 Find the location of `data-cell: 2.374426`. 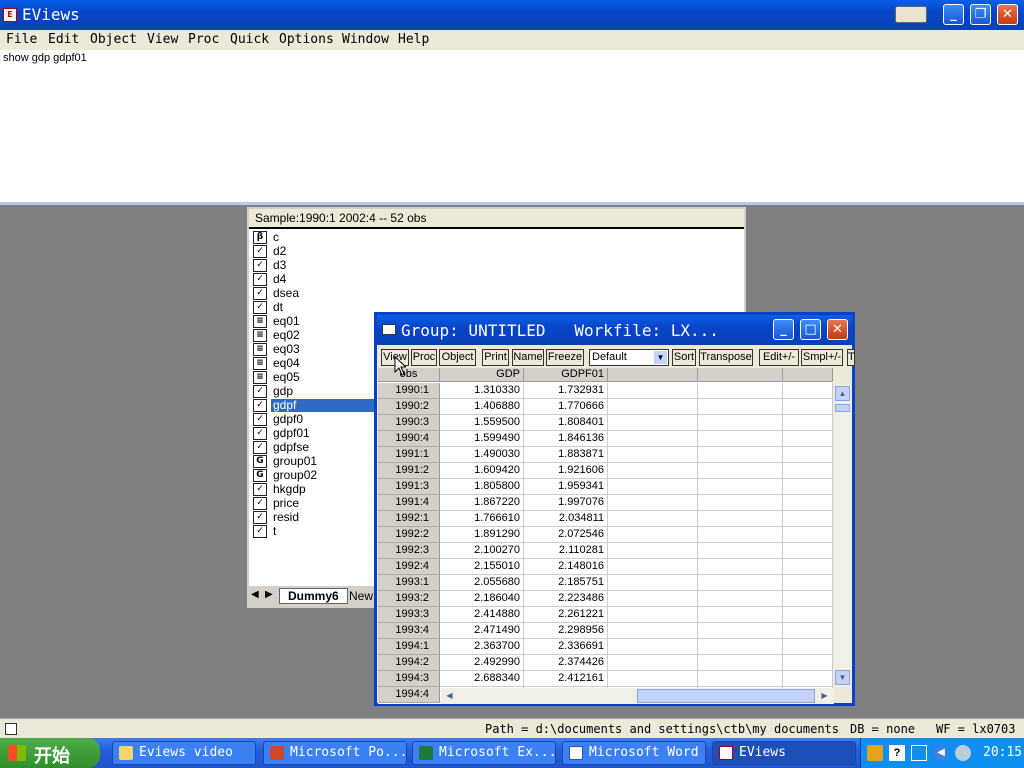

data-cell: 2.374426 is located at coordinates (566, 663).